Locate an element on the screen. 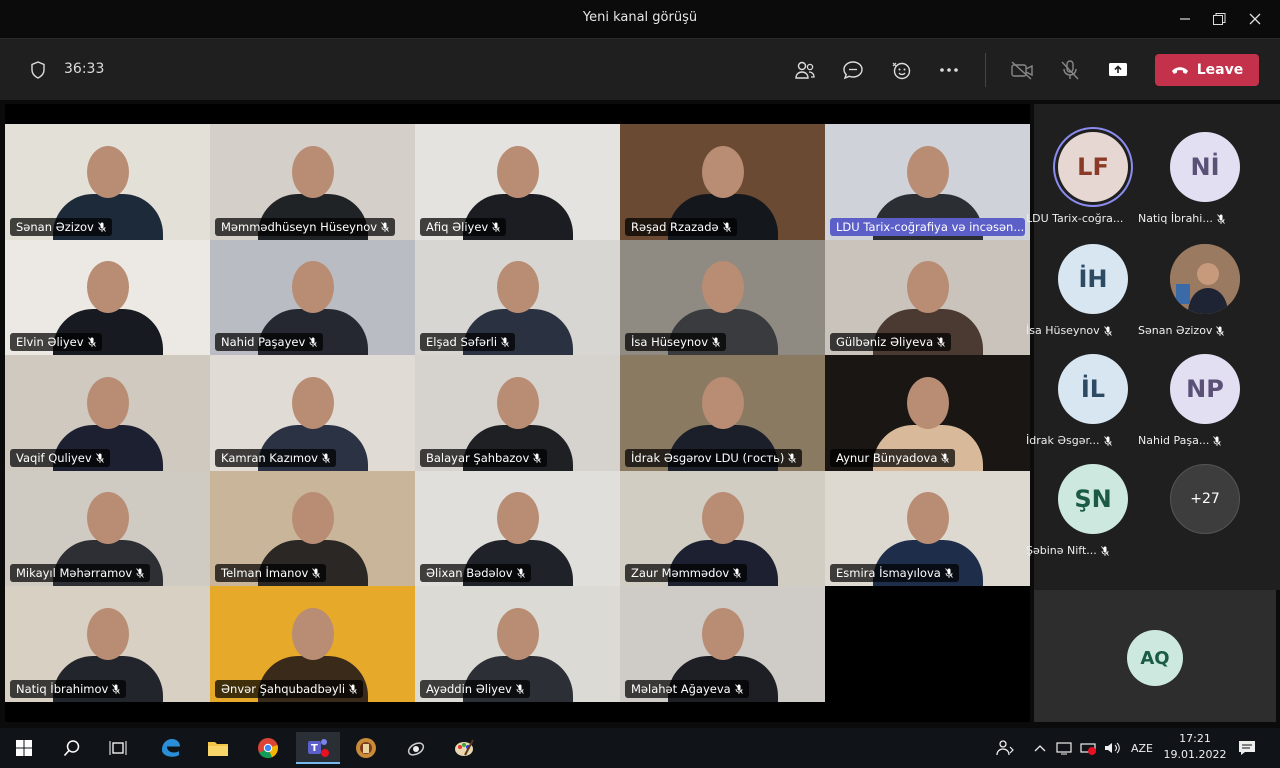 Image resolution: width=1280 pixels, height=768 pixels. video-tile: Nahid Paşayev is located at coordinates (312, 297).